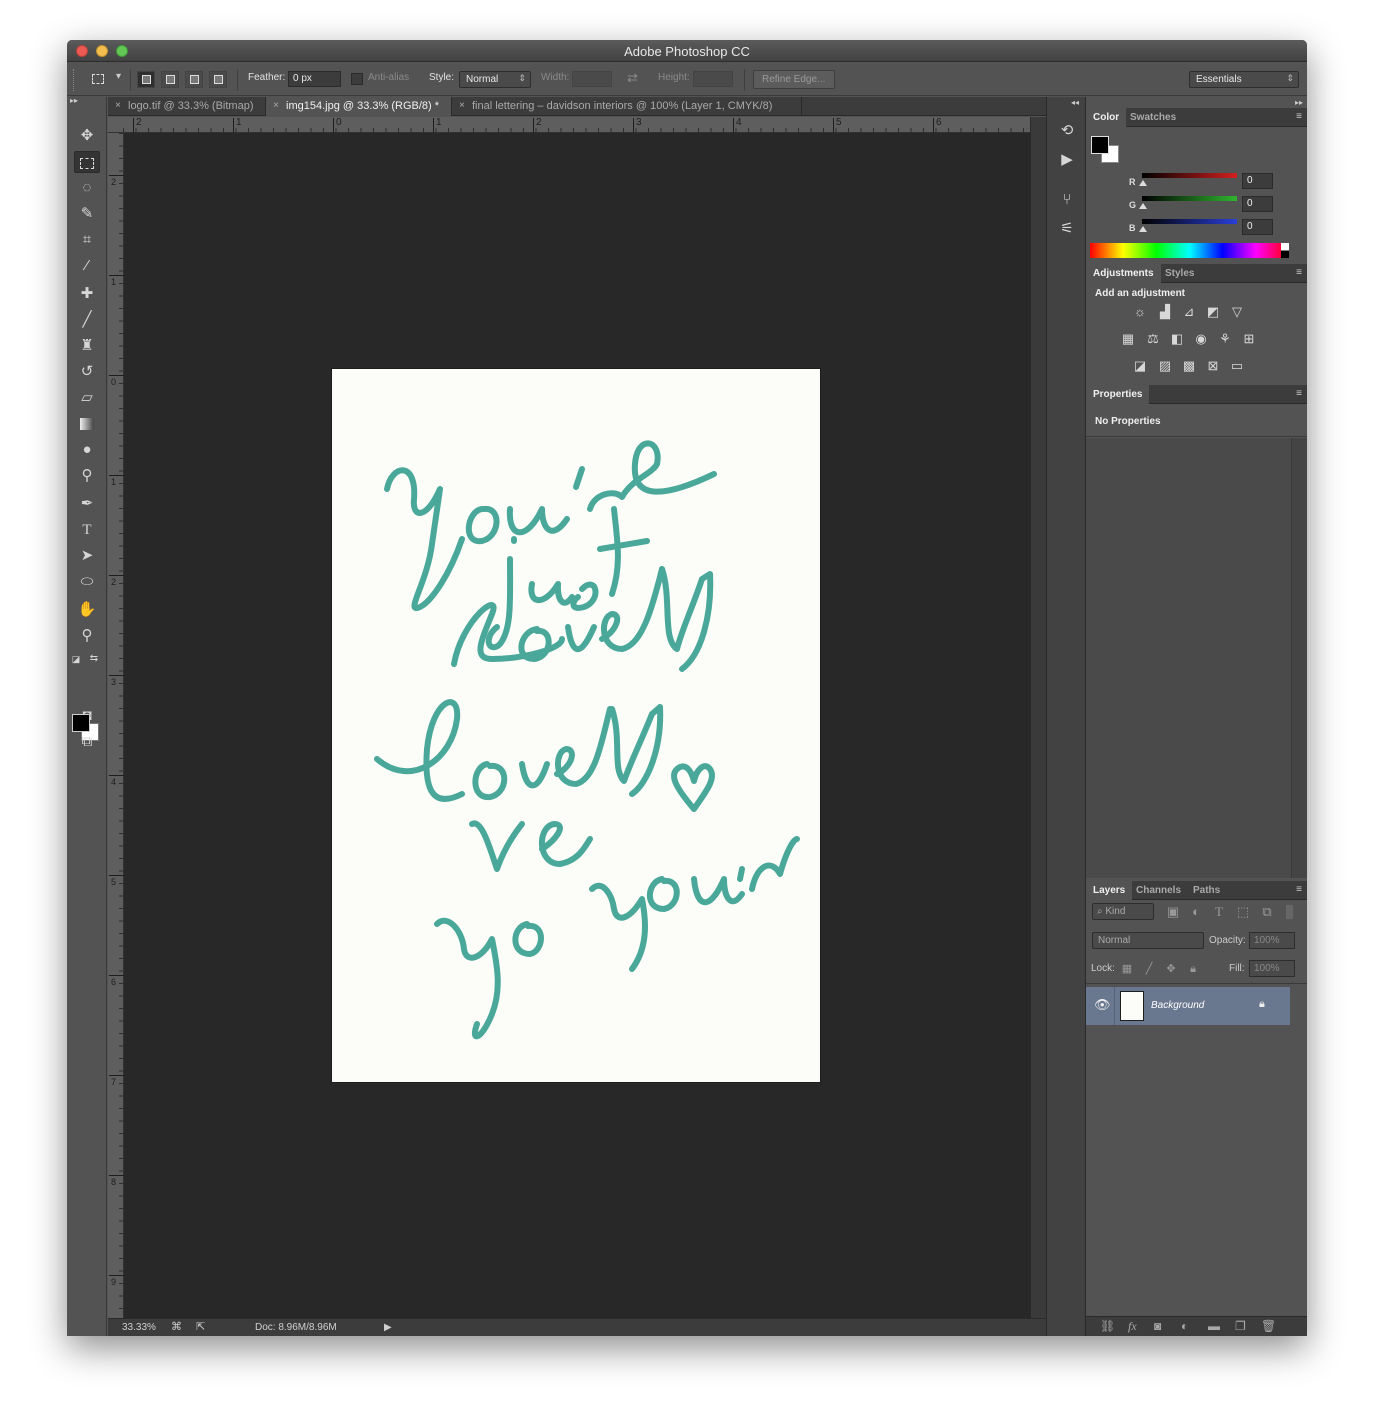 This screenshot has height=1425, width=1374. I want to click on channel-b-input: 0, so click(1257, 227).